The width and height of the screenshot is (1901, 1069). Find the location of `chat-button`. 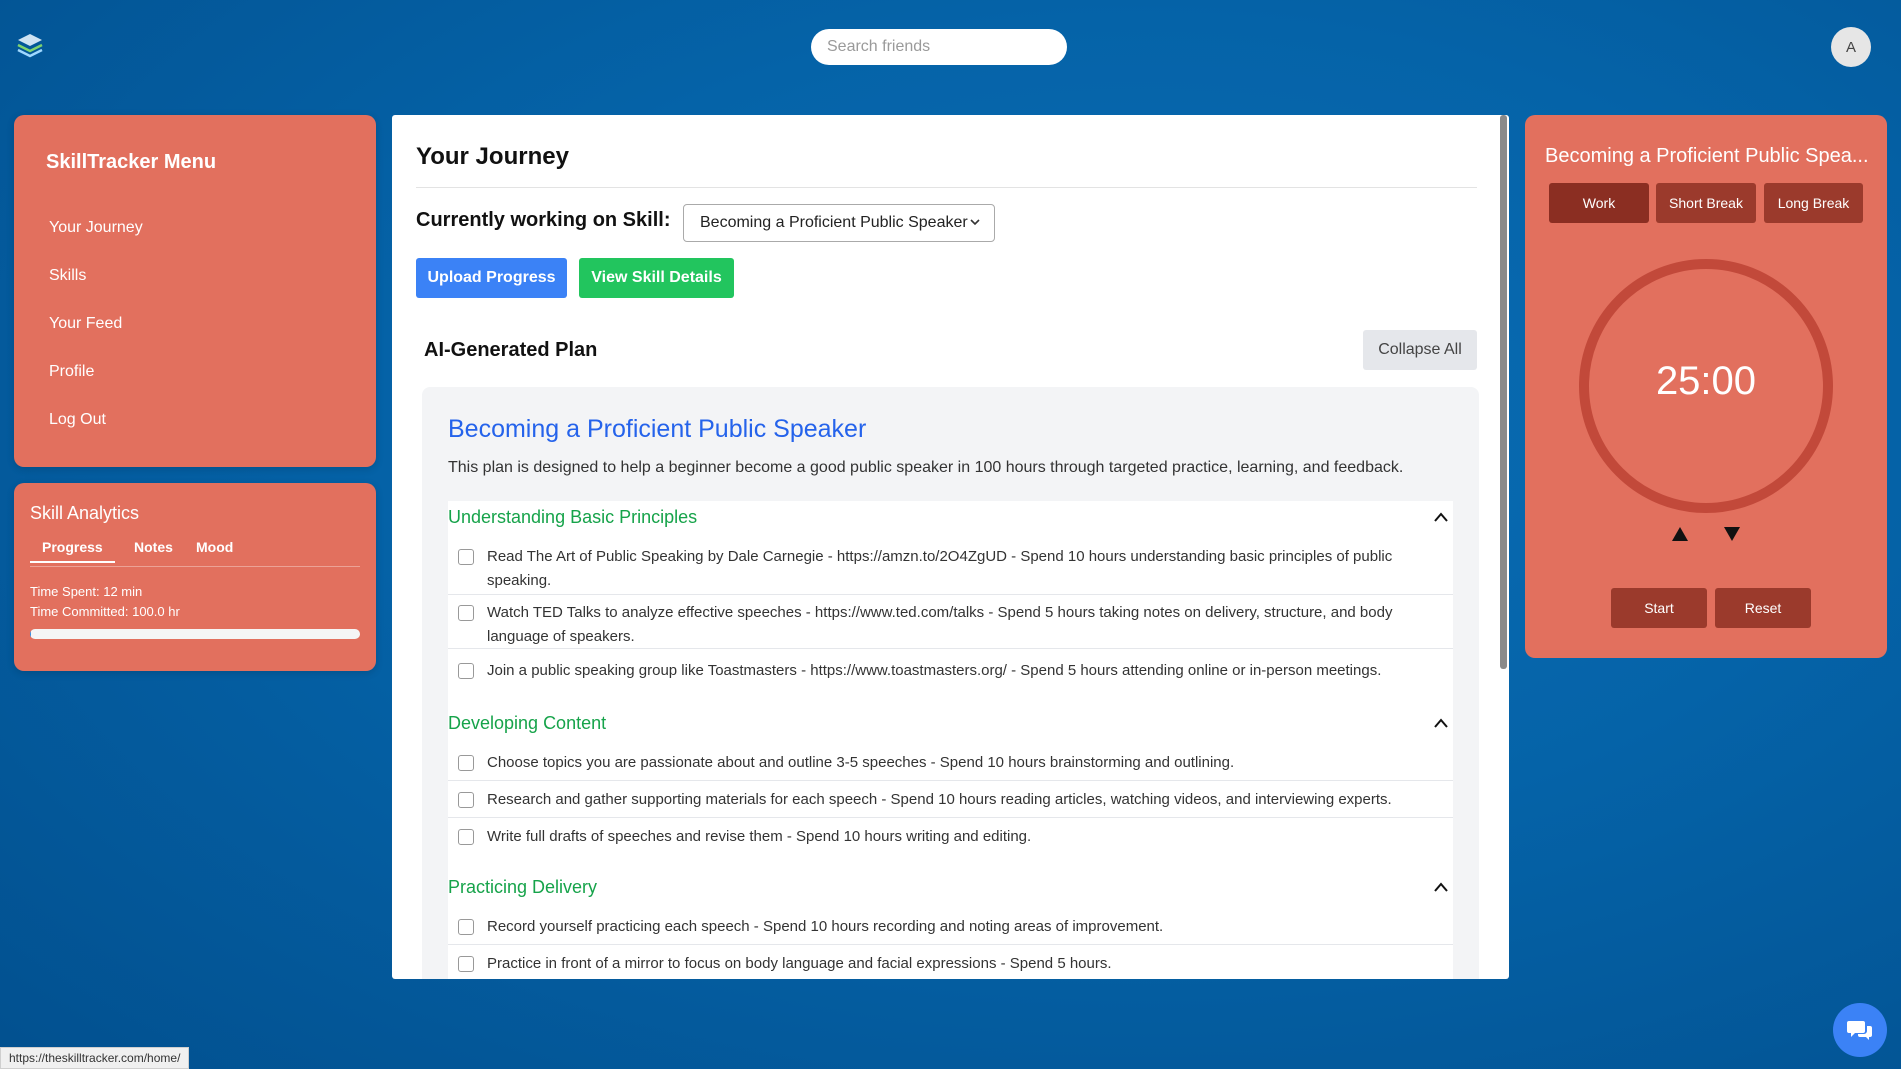

chat-button is located at coordinates (1860, 1030).